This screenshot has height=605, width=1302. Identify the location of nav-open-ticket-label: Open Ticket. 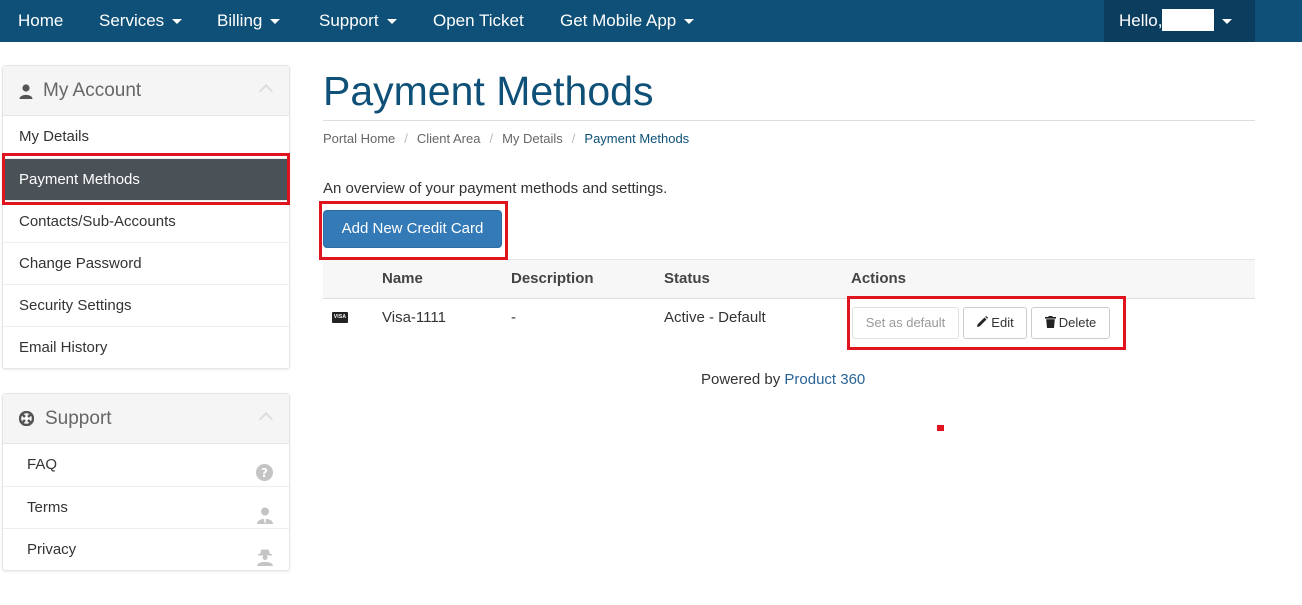
(478, 20).